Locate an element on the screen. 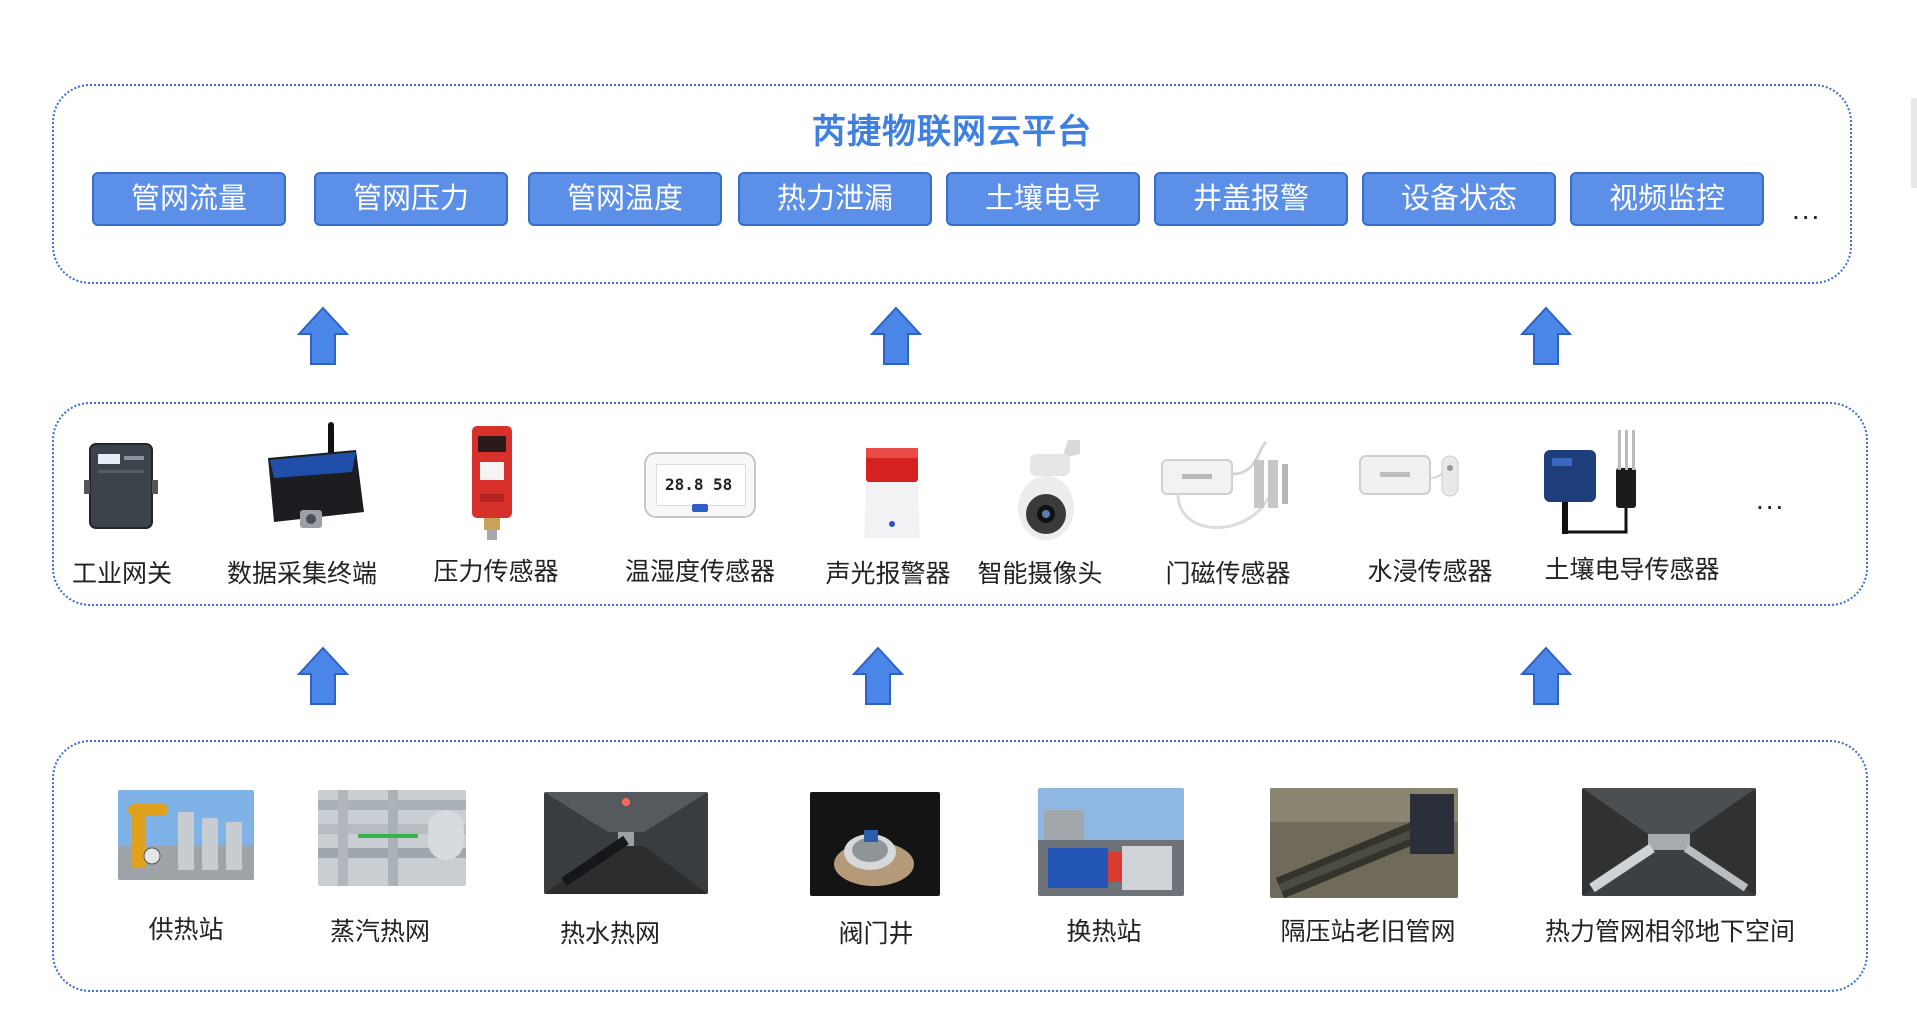  camera-icon is located at coordinates (1049, 490).